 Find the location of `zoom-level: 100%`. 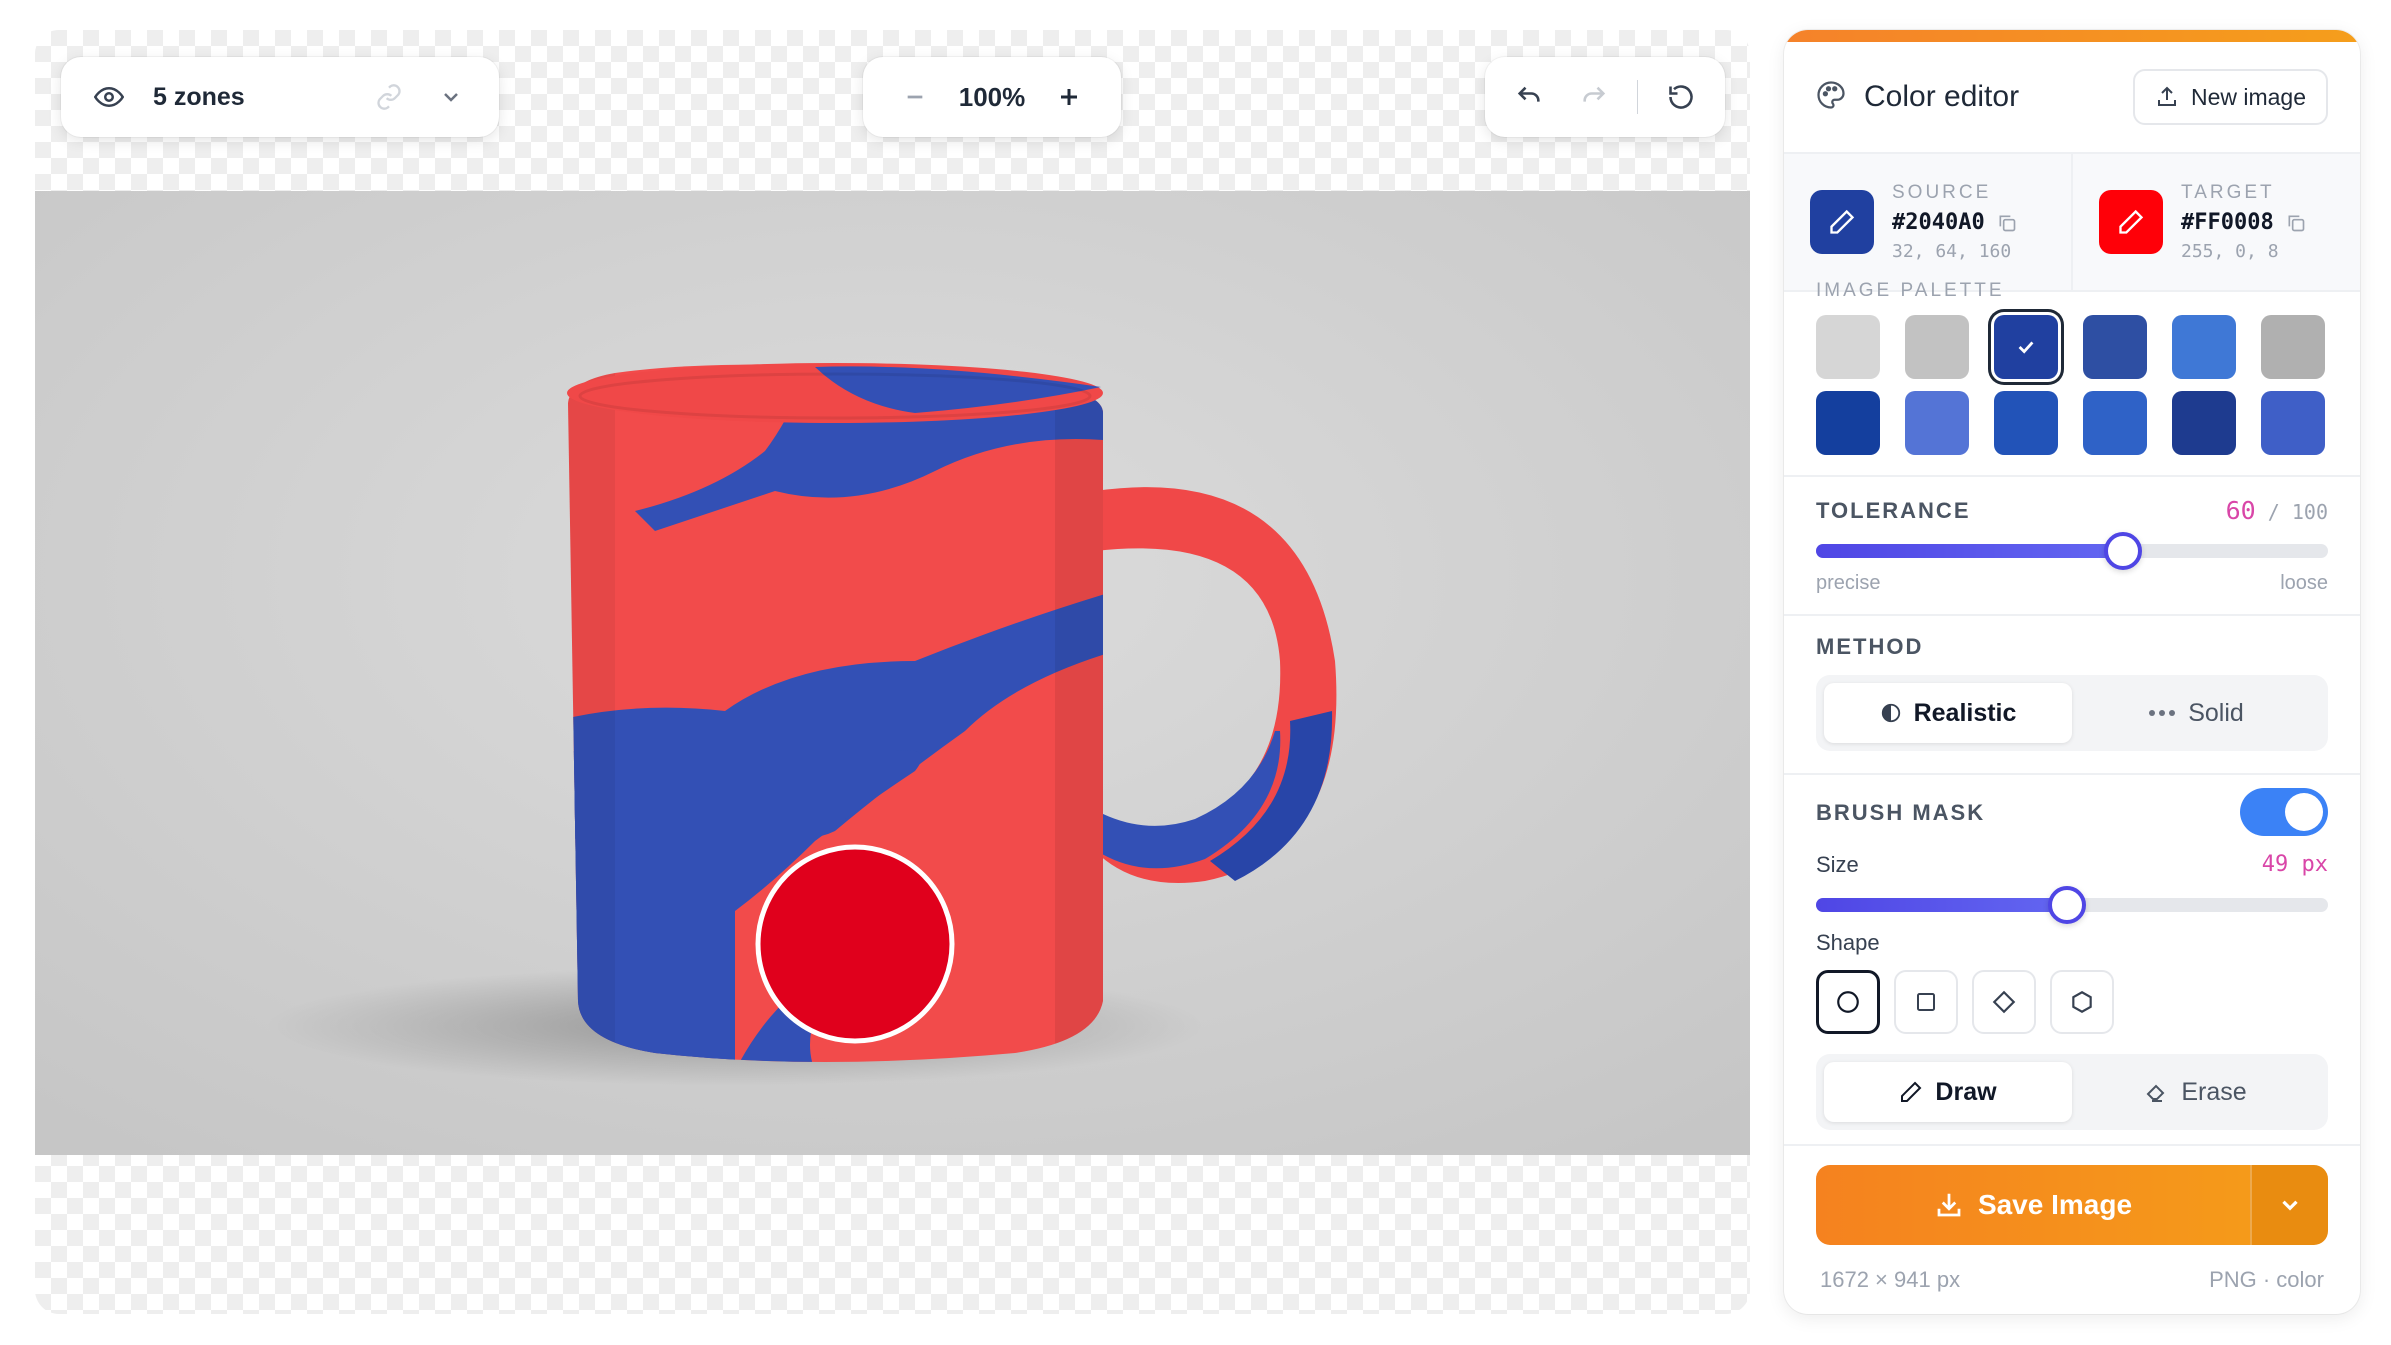

zoom-level: 100% is located at coordinates (992, 96).